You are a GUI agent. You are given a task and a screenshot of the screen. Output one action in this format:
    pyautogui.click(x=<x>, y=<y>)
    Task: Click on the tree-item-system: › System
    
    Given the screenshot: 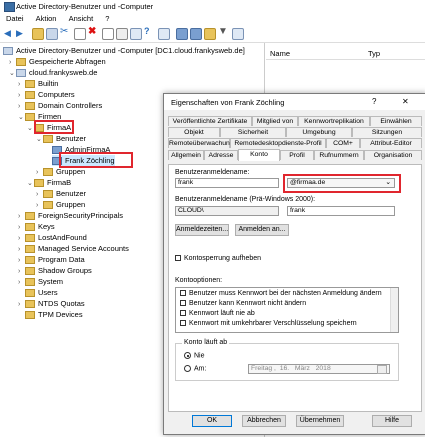 What is the action you would take?
    pyautogui.click(x=40, y=281)
    